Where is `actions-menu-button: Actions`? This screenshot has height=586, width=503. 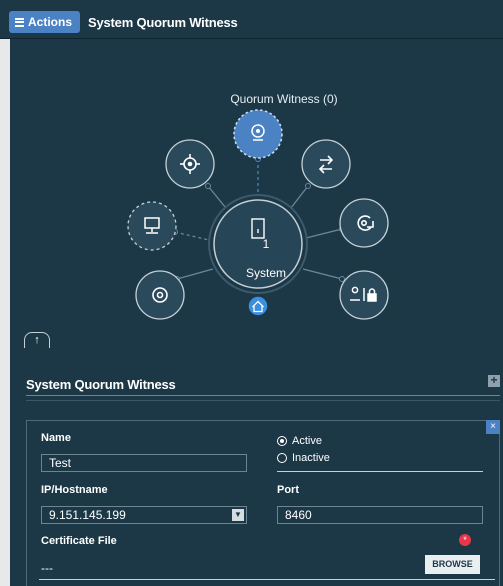 actions-menu-button: Actions is located at coordinates (45, 22).